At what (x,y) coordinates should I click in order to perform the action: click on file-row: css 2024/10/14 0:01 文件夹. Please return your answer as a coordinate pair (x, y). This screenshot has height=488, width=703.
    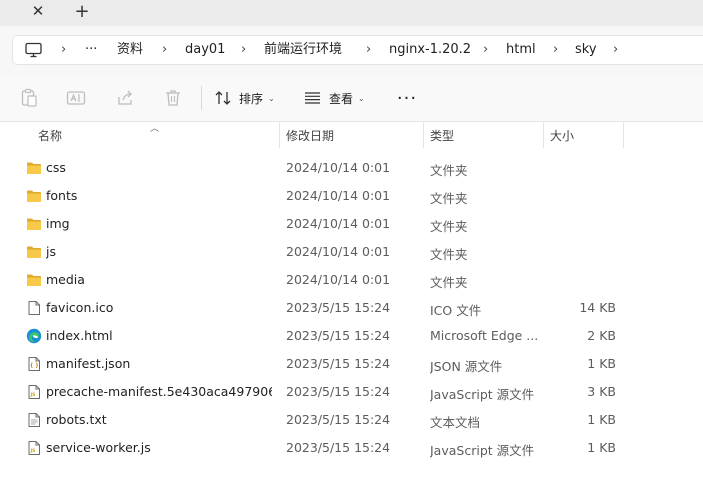
    Looking at the image, I should click on (351, 168).